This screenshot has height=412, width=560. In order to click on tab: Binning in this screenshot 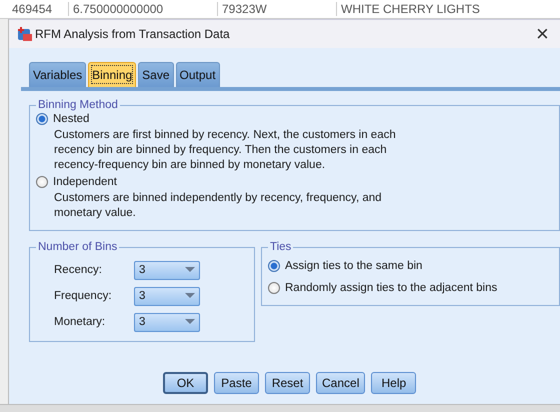, I will do `click(112, 74)`.